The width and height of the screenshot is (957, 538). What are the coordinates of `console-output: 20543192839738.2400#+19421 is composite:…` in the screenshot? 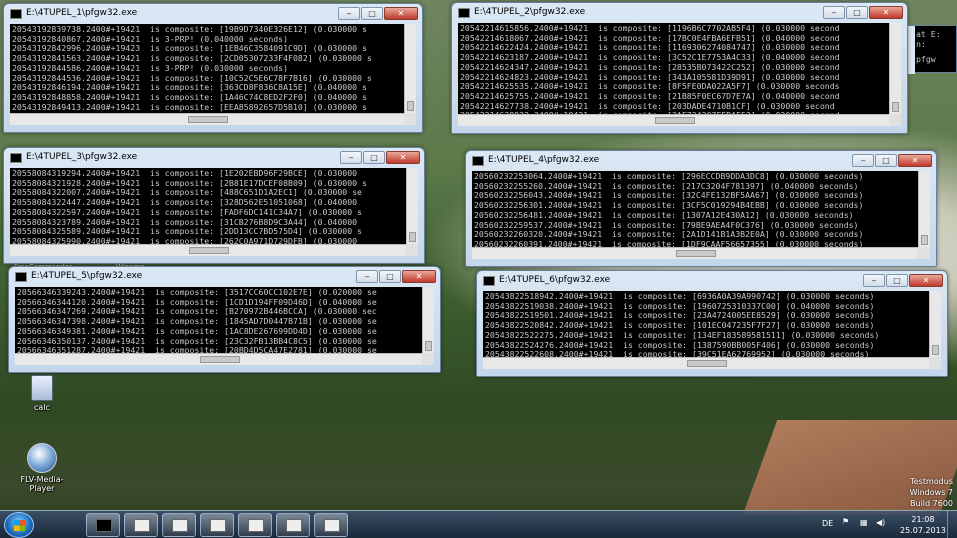 It's located at (213, 74).